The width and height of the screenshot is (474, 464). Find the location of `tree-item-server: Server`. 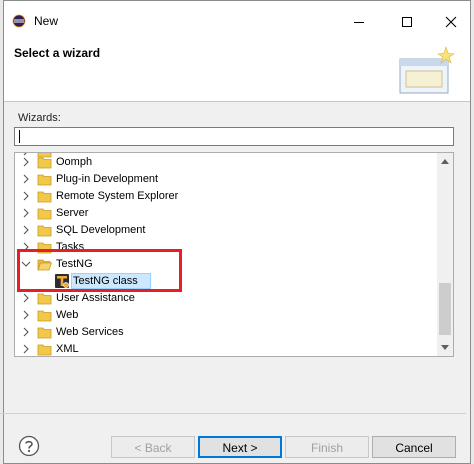

tree-item-server: Server is located at coordinates (225, 213).